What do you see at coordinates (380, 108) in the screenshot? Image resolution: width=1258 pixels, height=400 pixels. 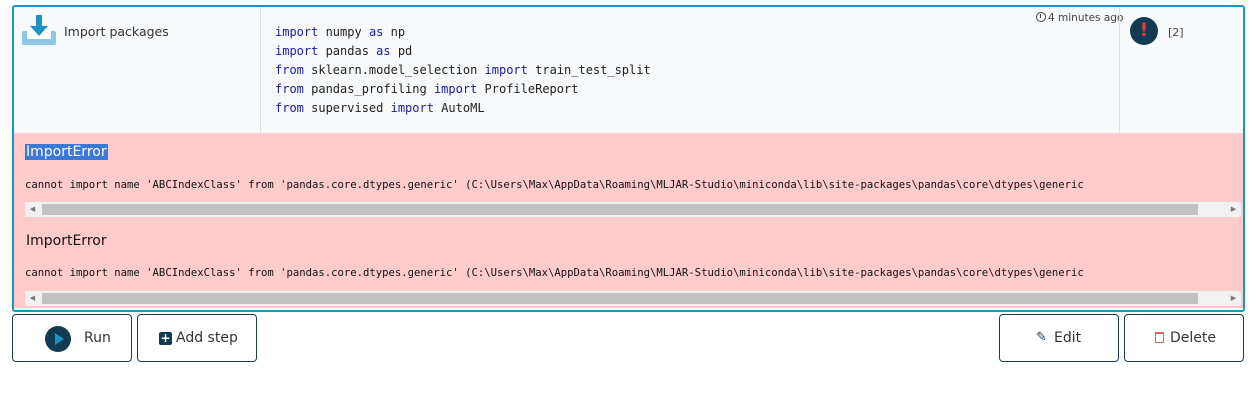 I see `code-line: from supervised import AutoML` at bounding box center [380, 108].